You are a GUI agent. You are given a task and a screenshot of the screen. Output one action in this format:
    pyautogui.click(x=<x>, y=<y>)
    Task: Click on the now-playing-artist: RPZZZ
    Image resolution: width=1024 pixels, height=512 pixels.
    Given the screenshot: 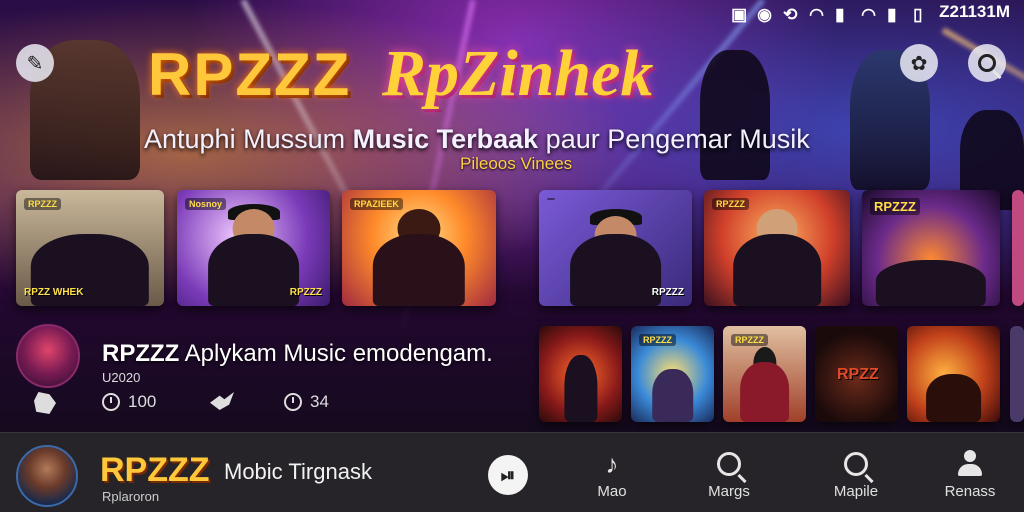 What is the action you would take?
    pyautogui.click(x=141, y=353)
    